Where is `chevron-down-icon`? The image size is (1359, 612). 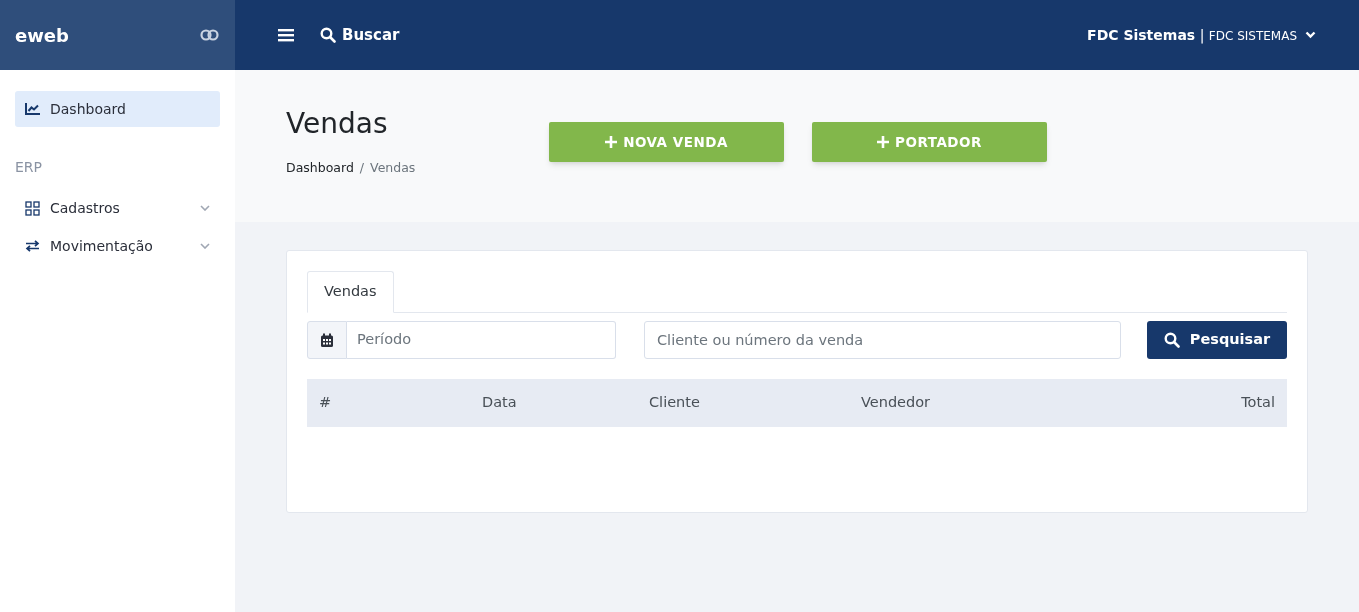
chevron-down-icon is located at coordinates (1310, 35).